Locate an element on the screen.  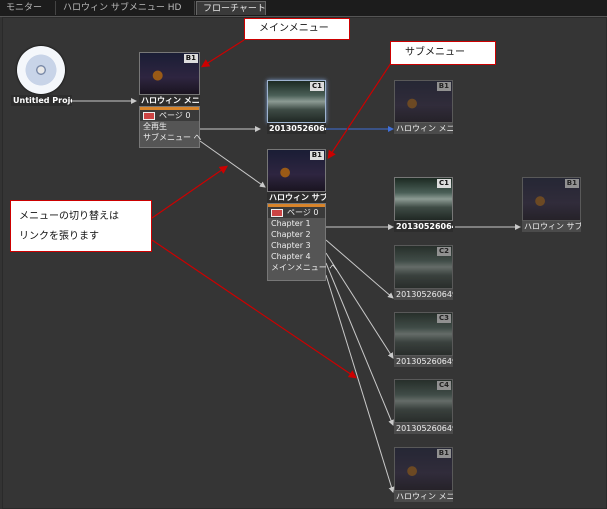
c1-mid-thumbnail: C1 is located at coordinates (423, 199).